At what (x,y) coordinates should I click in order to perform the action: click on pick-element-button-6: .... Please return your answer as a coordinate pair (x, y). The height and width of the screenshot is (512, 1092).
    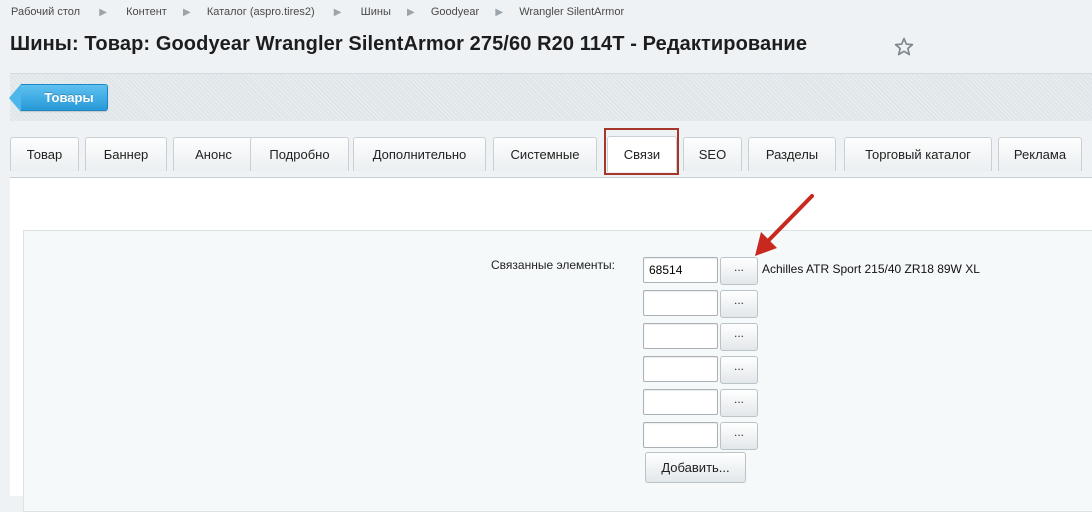
    Looking at the image, I should click on (739, 436).